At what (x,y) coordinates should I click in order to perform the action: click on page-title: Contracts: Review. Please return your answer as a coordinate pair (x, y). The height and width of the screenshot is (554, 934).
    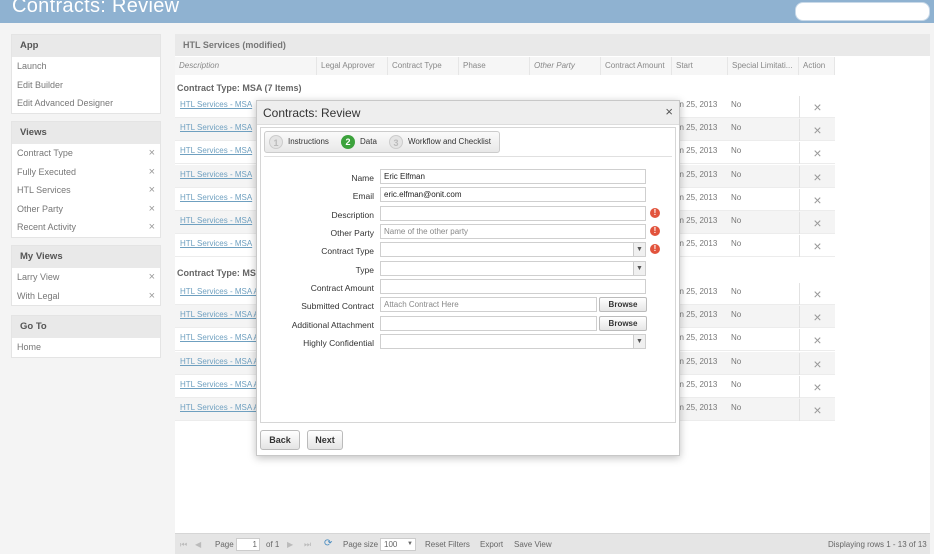
    Looking at the image, I should click on (96, 8).